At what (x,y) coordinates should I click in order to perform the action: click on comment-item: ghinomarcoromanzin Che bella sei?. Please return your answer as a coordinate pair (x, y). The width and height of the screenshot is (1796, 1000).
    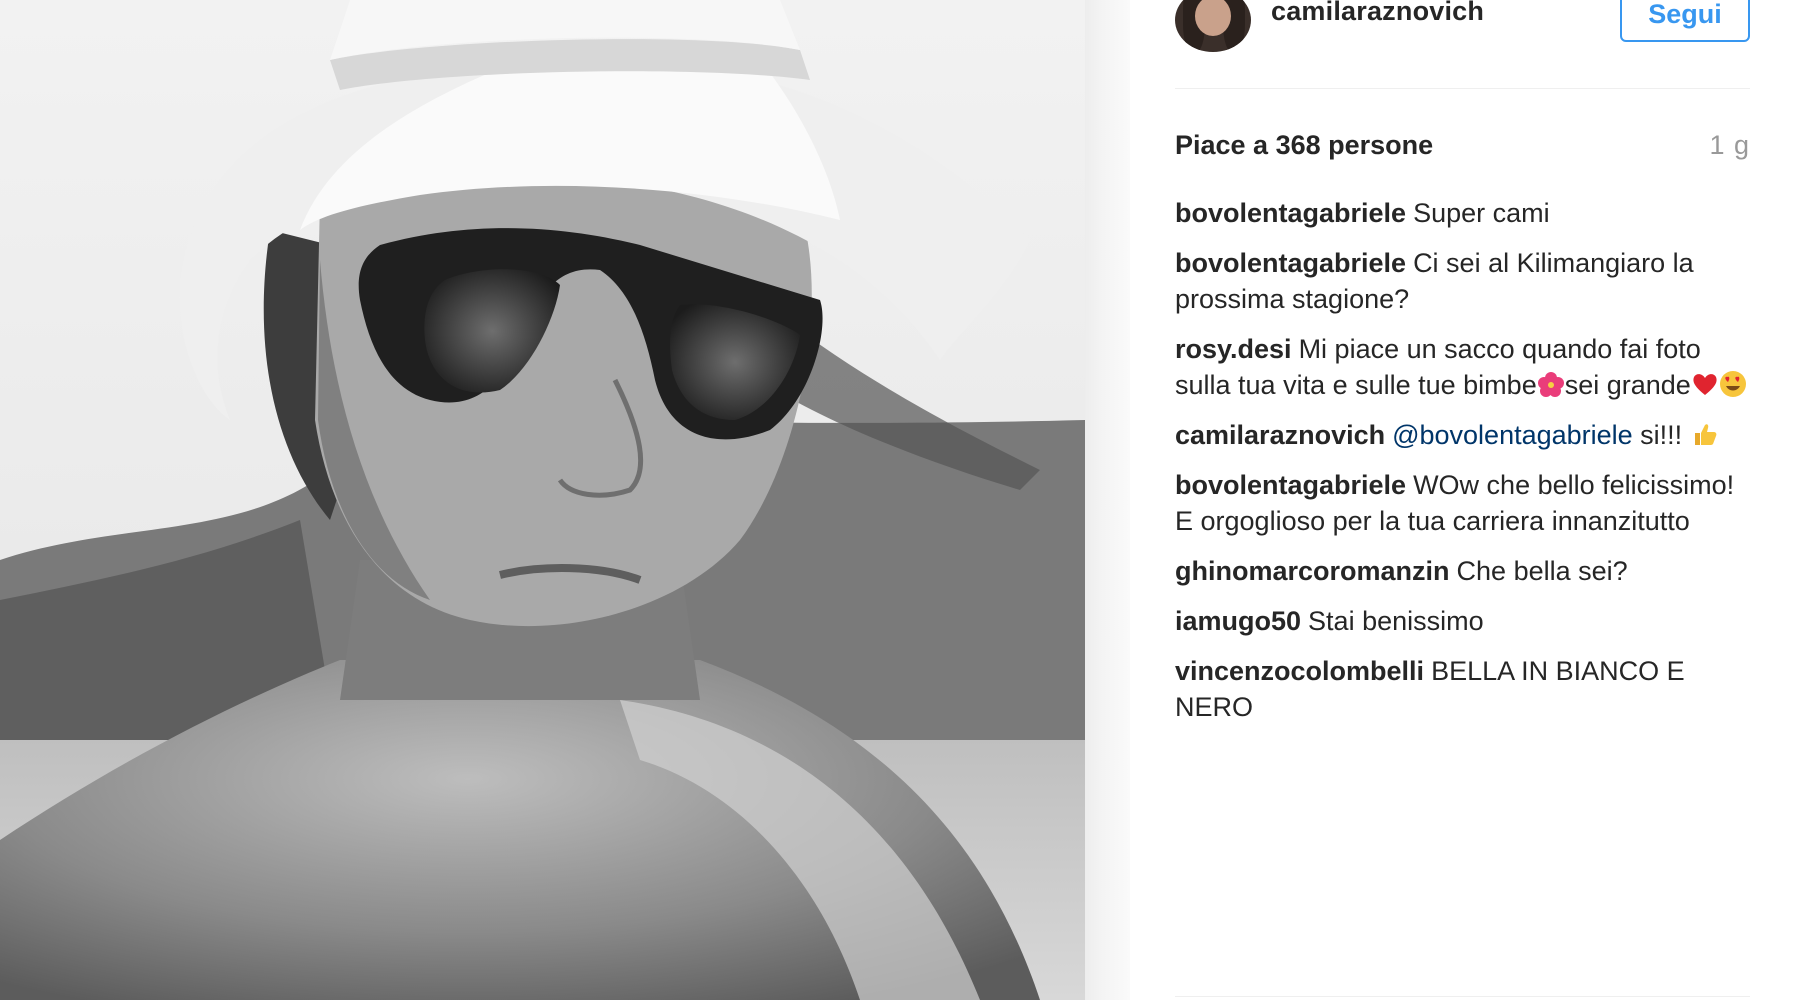
    Looking at the image, I should click on (1462, 571).